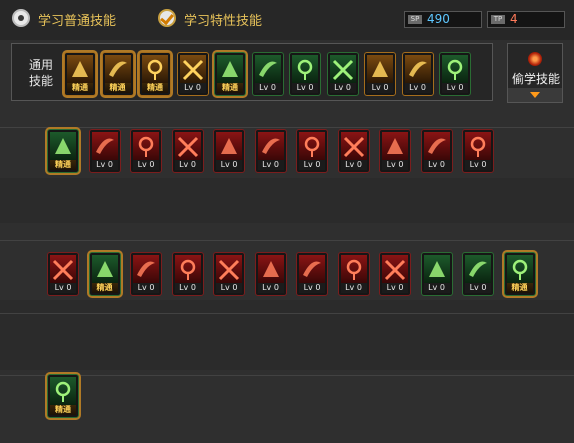 Image resolution: width=574 pixels, height=443 pixels. What do you see at coordinates (21, 18) in the screenshot?
I see `radio-normal-skills` at bounding box center [21, 18].